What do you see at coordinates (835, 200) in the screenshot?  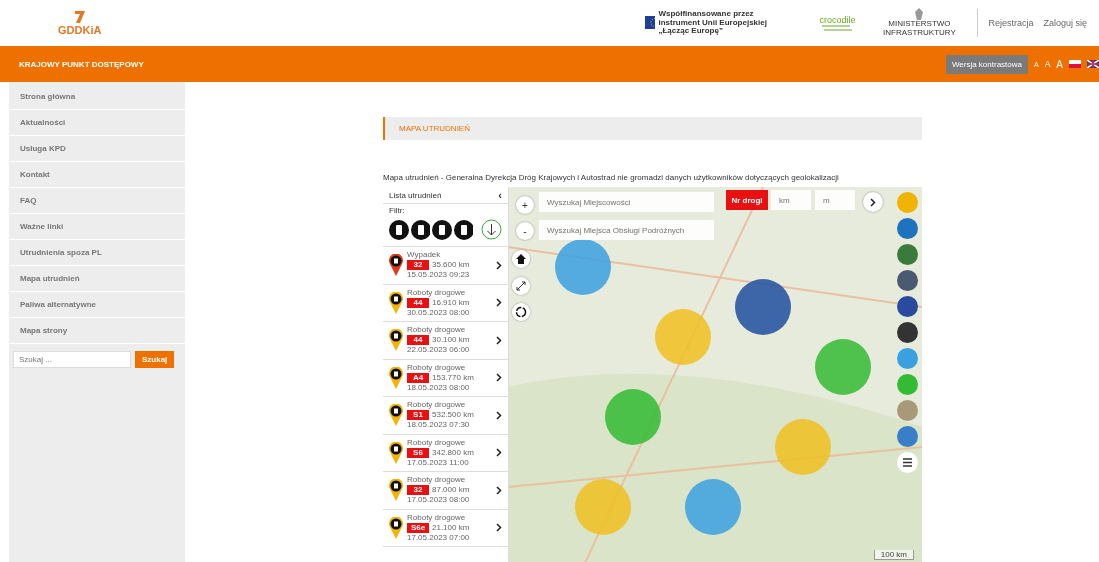 I see `m-field: m` at bounding box center [835, 200].